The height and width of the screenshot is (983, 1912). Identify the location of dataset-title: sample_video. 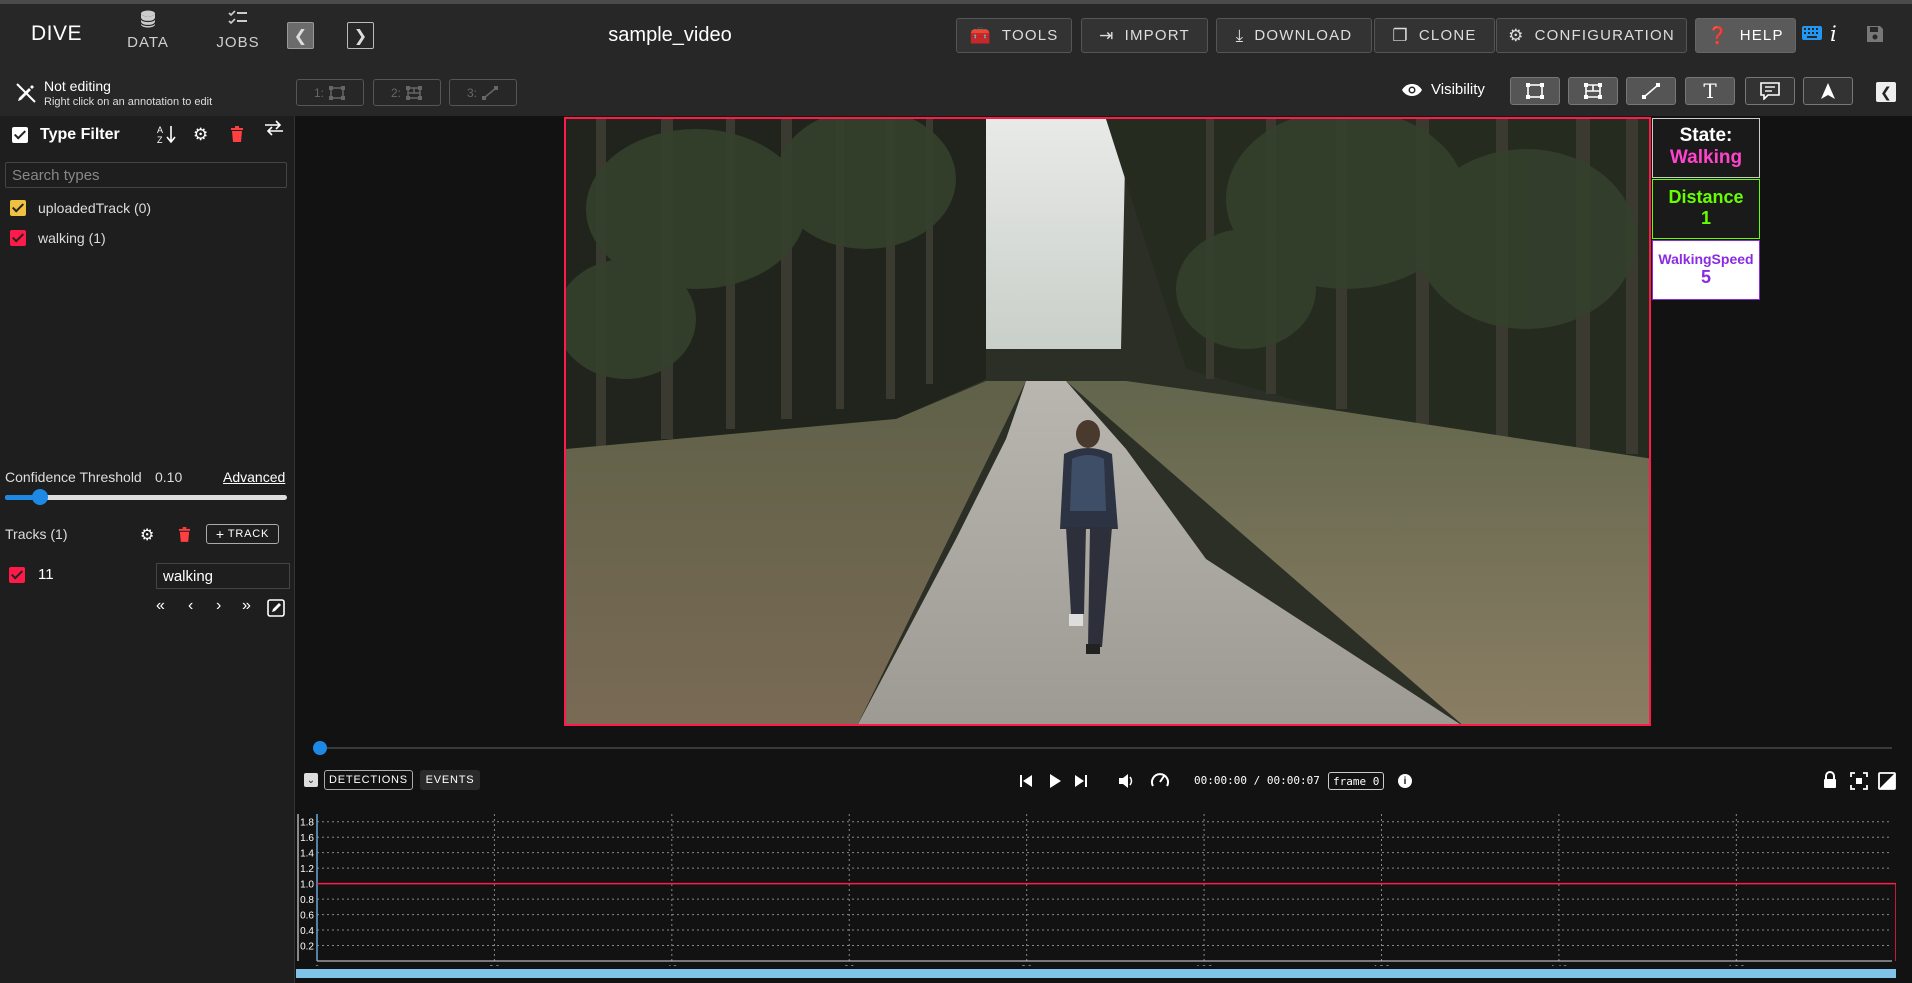
(670, 35).